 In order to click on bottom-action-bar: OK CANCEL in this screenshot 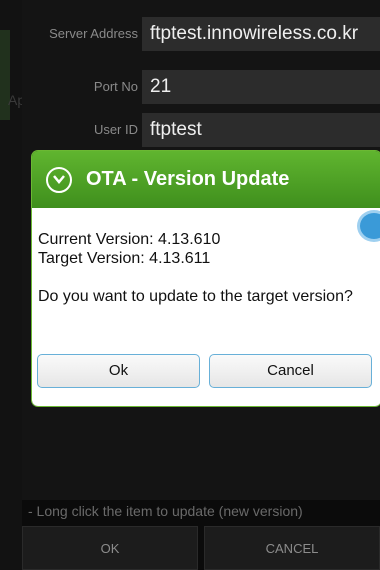, I will do `click(201, 548)`.